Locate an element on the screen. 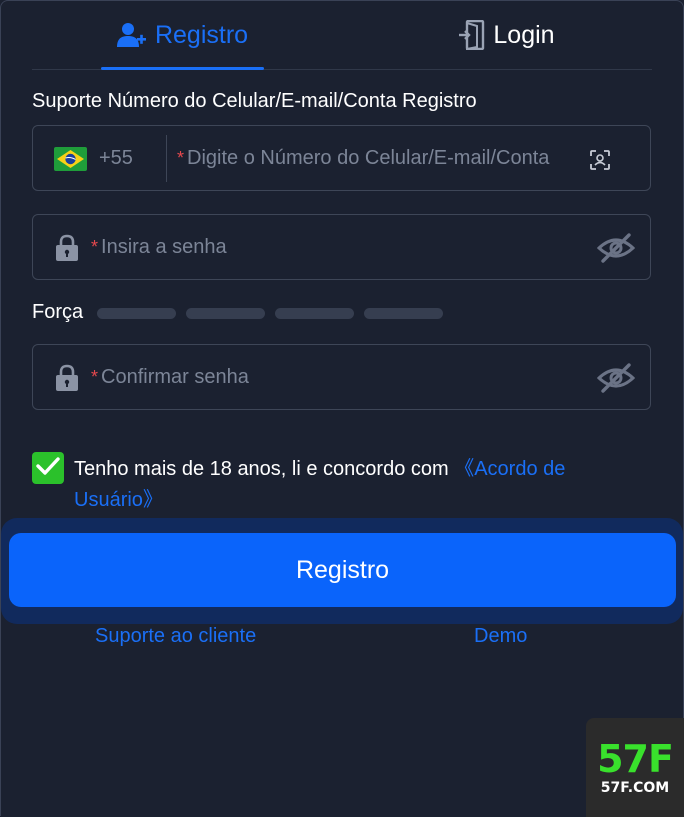 This screenshot has height=817, width=684. watermark-logo: 57F 57F.COM is located at coordinates (635, 767).